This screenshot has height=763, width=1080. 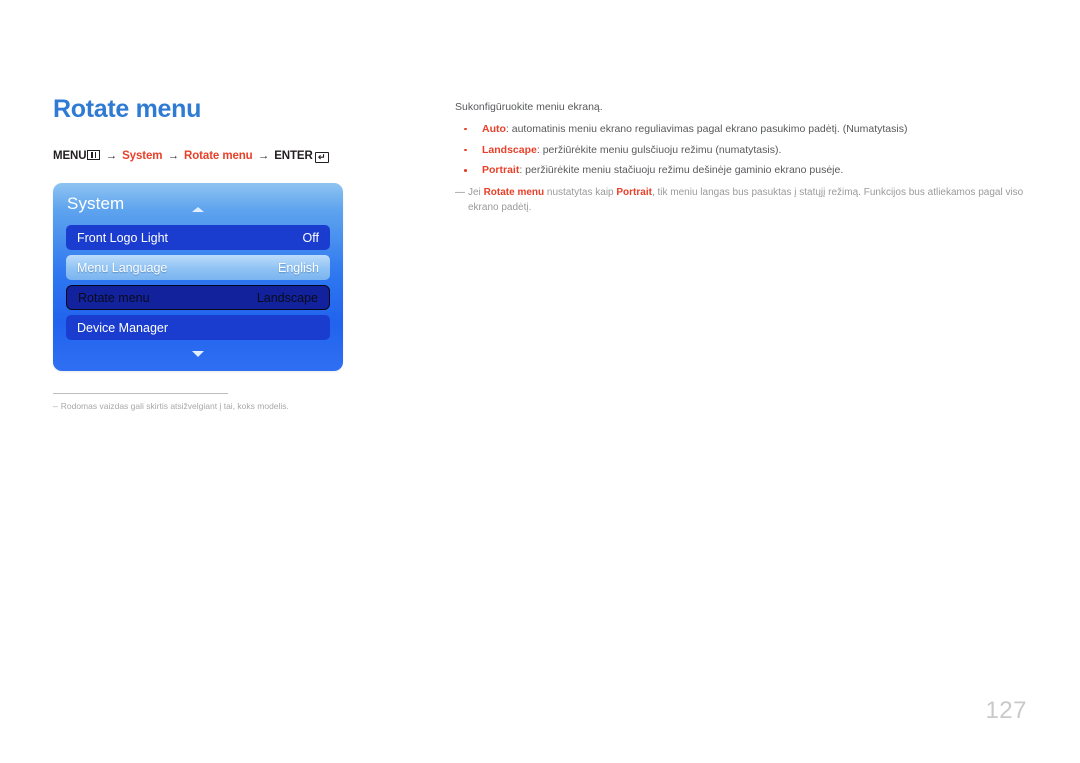 What do you see at coordinates (94, 154) in the screenshot?
I see `menu-bars-icon` at bounding box center [94, 154].